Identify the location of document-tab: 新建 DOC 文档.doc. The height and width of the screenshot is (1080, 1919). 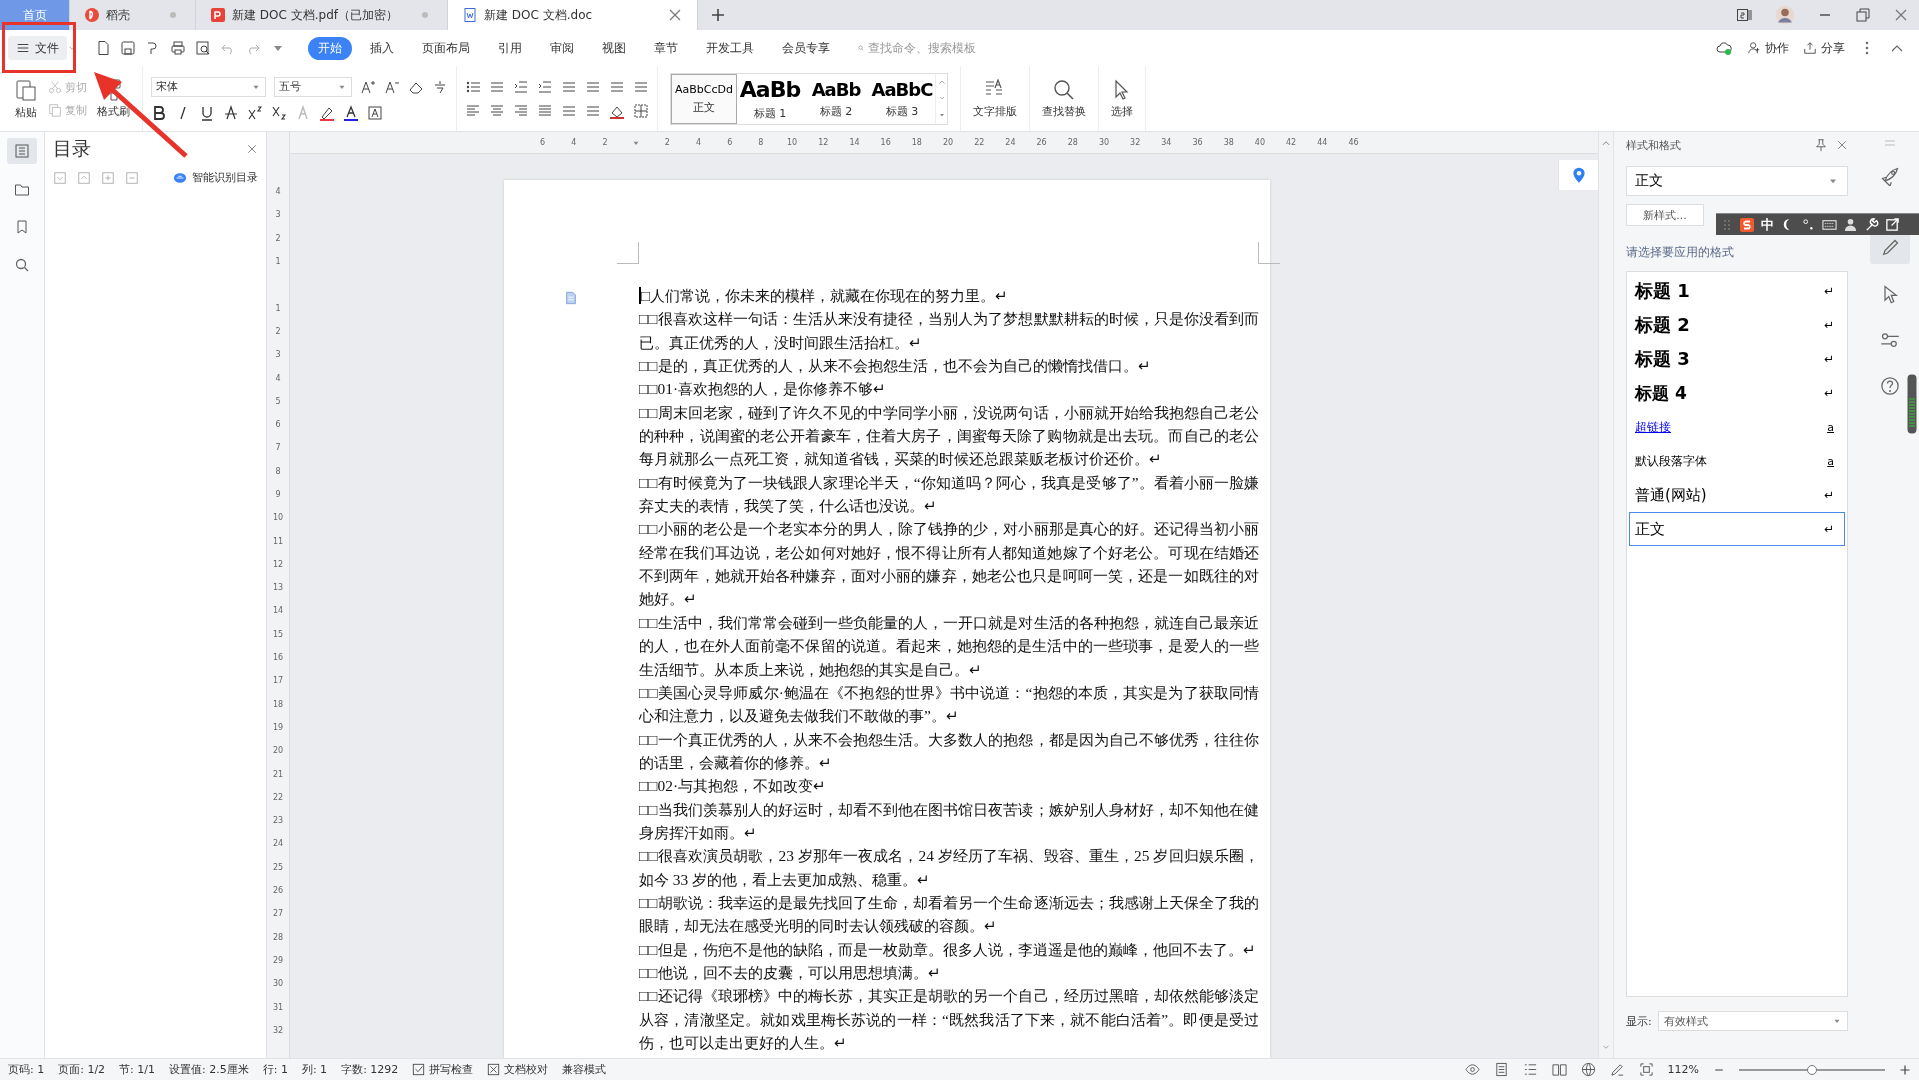
(573, 15).